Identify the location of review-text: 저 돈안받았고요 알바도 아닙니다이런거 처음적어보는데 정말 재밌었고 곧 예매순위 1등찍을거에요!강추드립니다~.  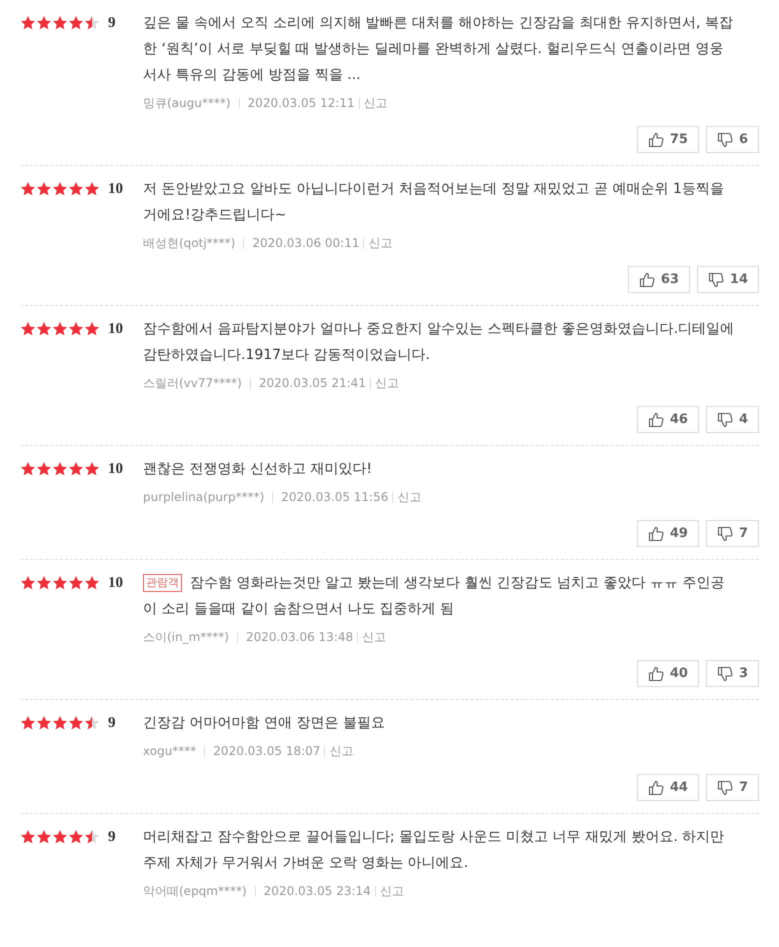
(433, 202).